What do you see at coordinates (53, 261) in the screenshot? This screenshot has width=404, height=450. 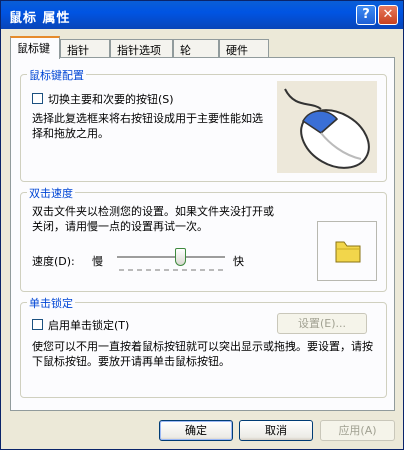 I see `speed-label: 速度(D):` at bounding box center [53, 261].